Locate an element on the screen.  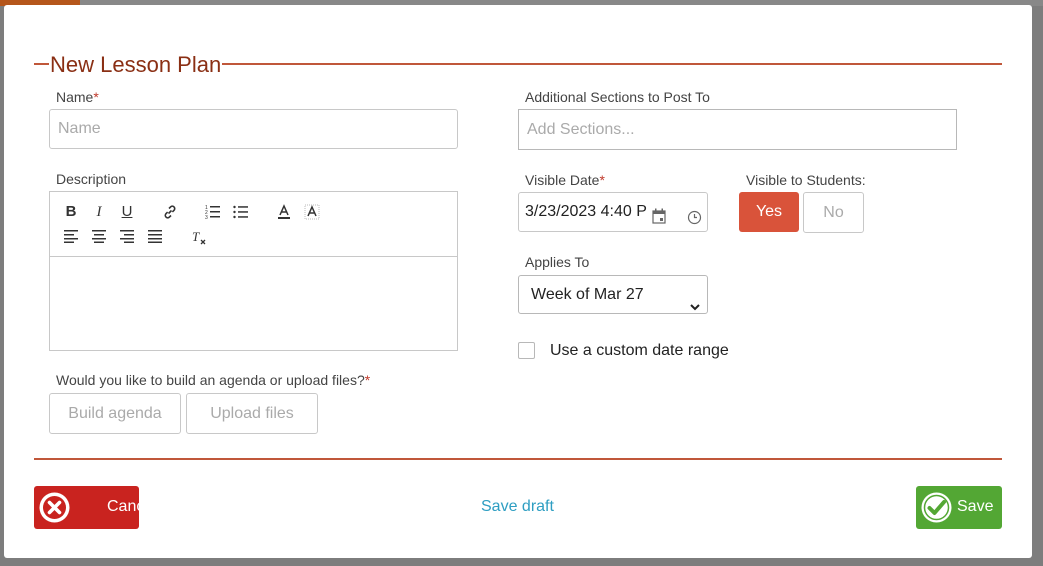
name-label: Name* is located at coordinates (77, 97).